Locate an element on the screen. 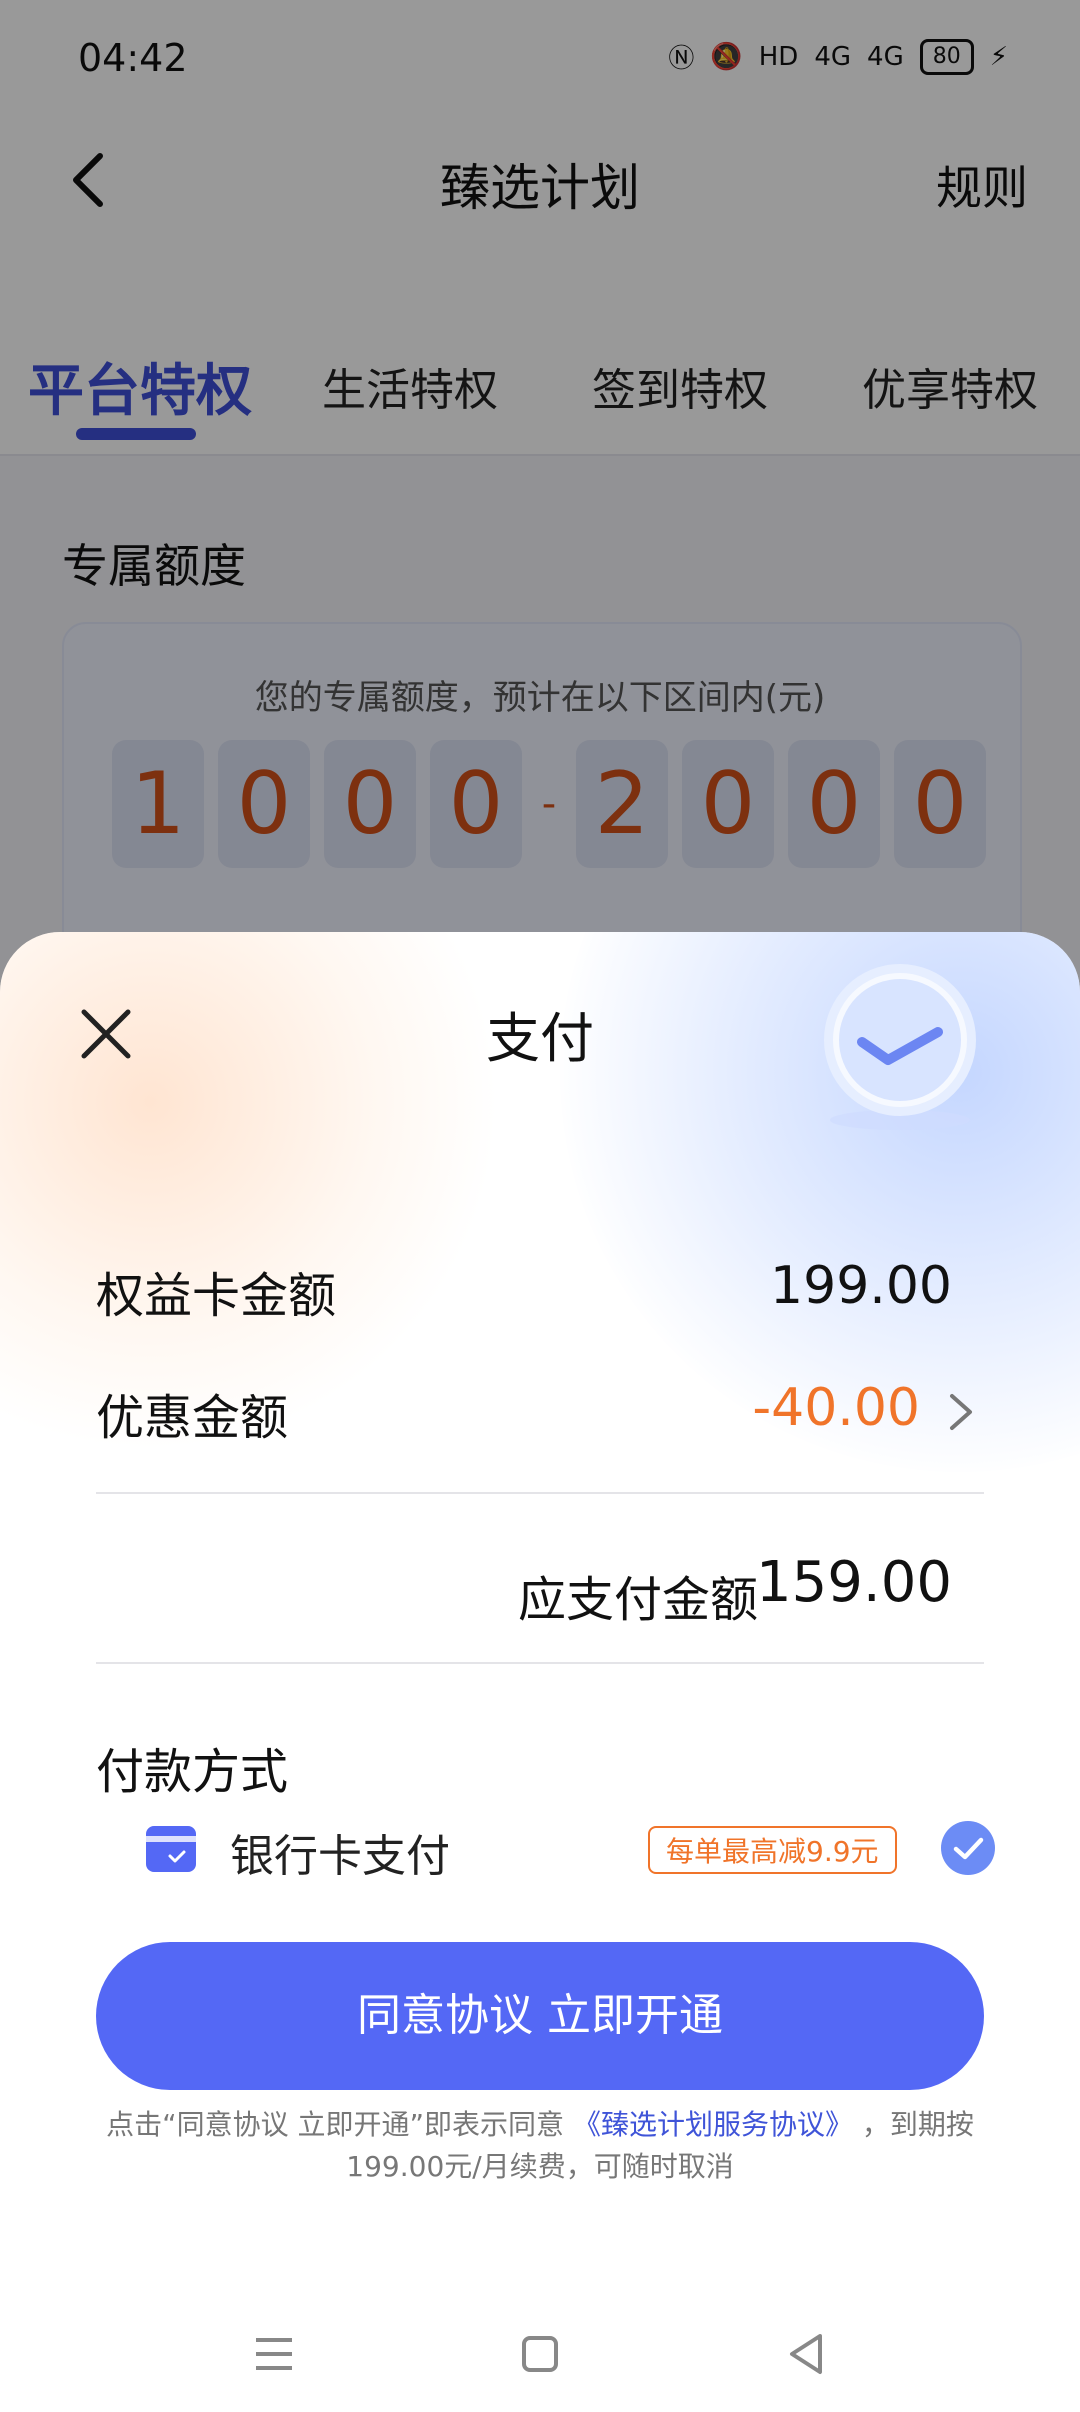 This screenshot has width=1080, height=2412. payment-method-title: 付款方式 is located at coordinates (192, 1772).